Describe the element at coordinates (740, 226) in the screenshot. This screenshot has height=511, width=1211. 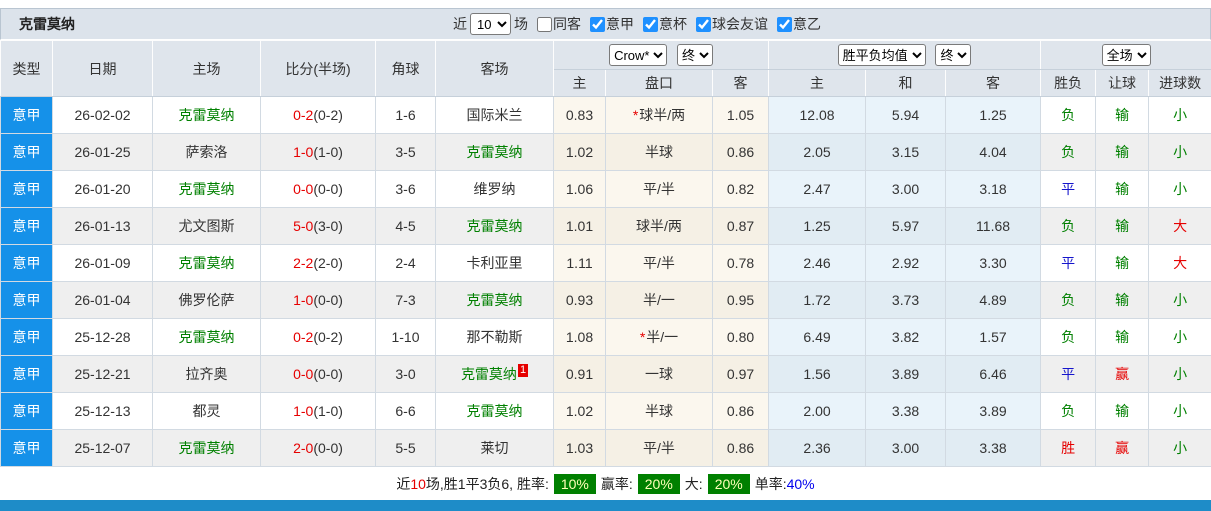
I see `handicap-away-odds-cell: 0.87` at that location.